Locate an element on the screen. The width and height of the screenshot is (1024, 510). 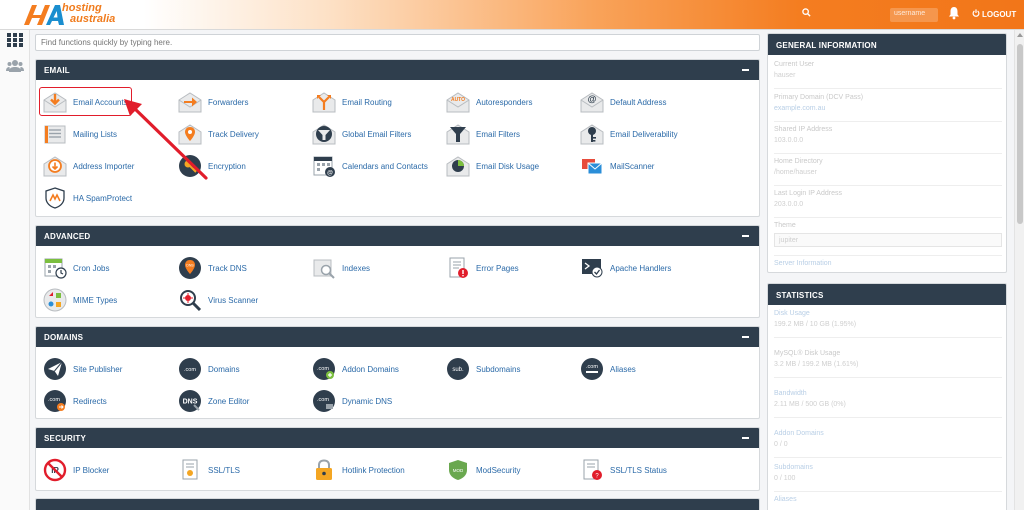
stat-label: Bandwidth is located at coordinates (790, 393).